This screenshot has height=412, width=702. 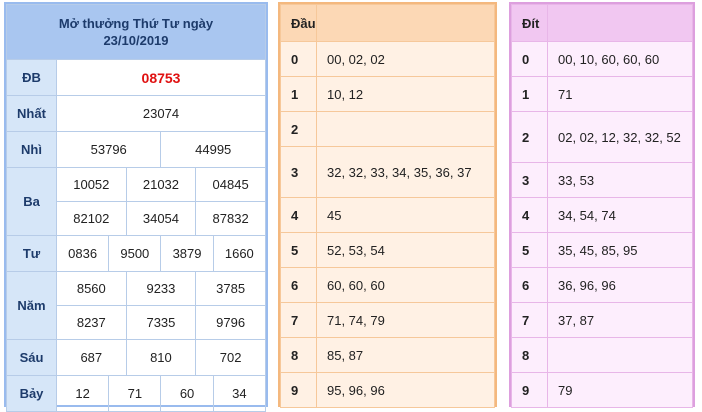 I want to click on dit-digit: 8, so click(x=529, y=355).